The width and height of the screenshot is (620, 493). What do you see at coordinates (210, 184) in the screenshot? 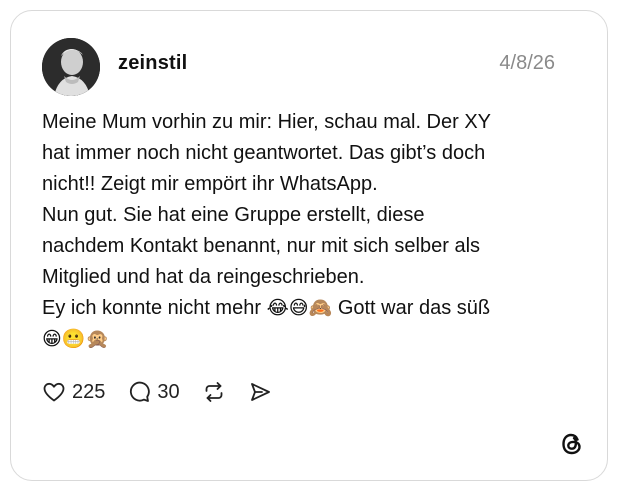
I see `post-text-line: nicht!! Zeigt mir empört ihr WhatsApp.` at bounding box center [210, 184].